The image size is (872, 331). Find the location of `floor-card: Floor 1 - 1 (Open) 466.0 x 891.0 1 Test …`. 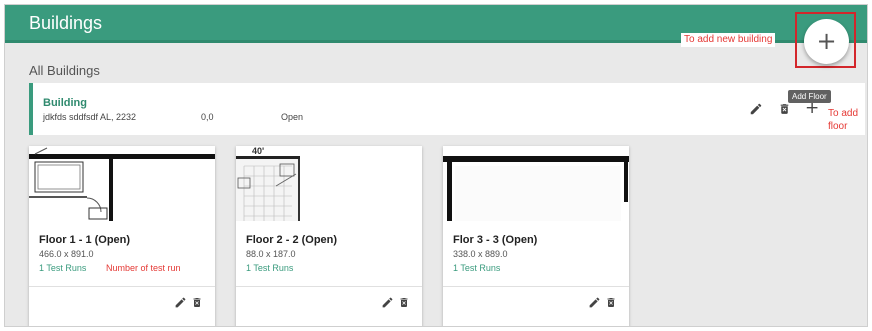

floor-card: Floor 1 - 1 (Open) 466.0 x 891.0 1 Test … is located at coordinates (122, 236).